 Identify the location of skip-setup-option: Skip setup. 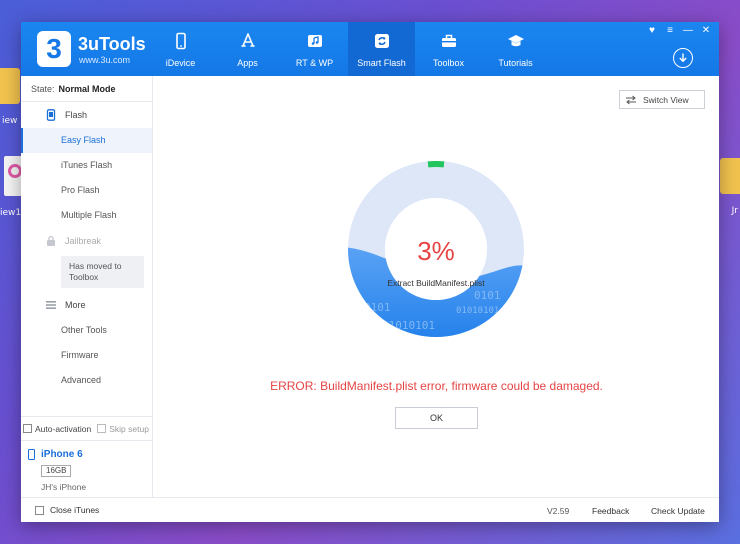
(123, 429).